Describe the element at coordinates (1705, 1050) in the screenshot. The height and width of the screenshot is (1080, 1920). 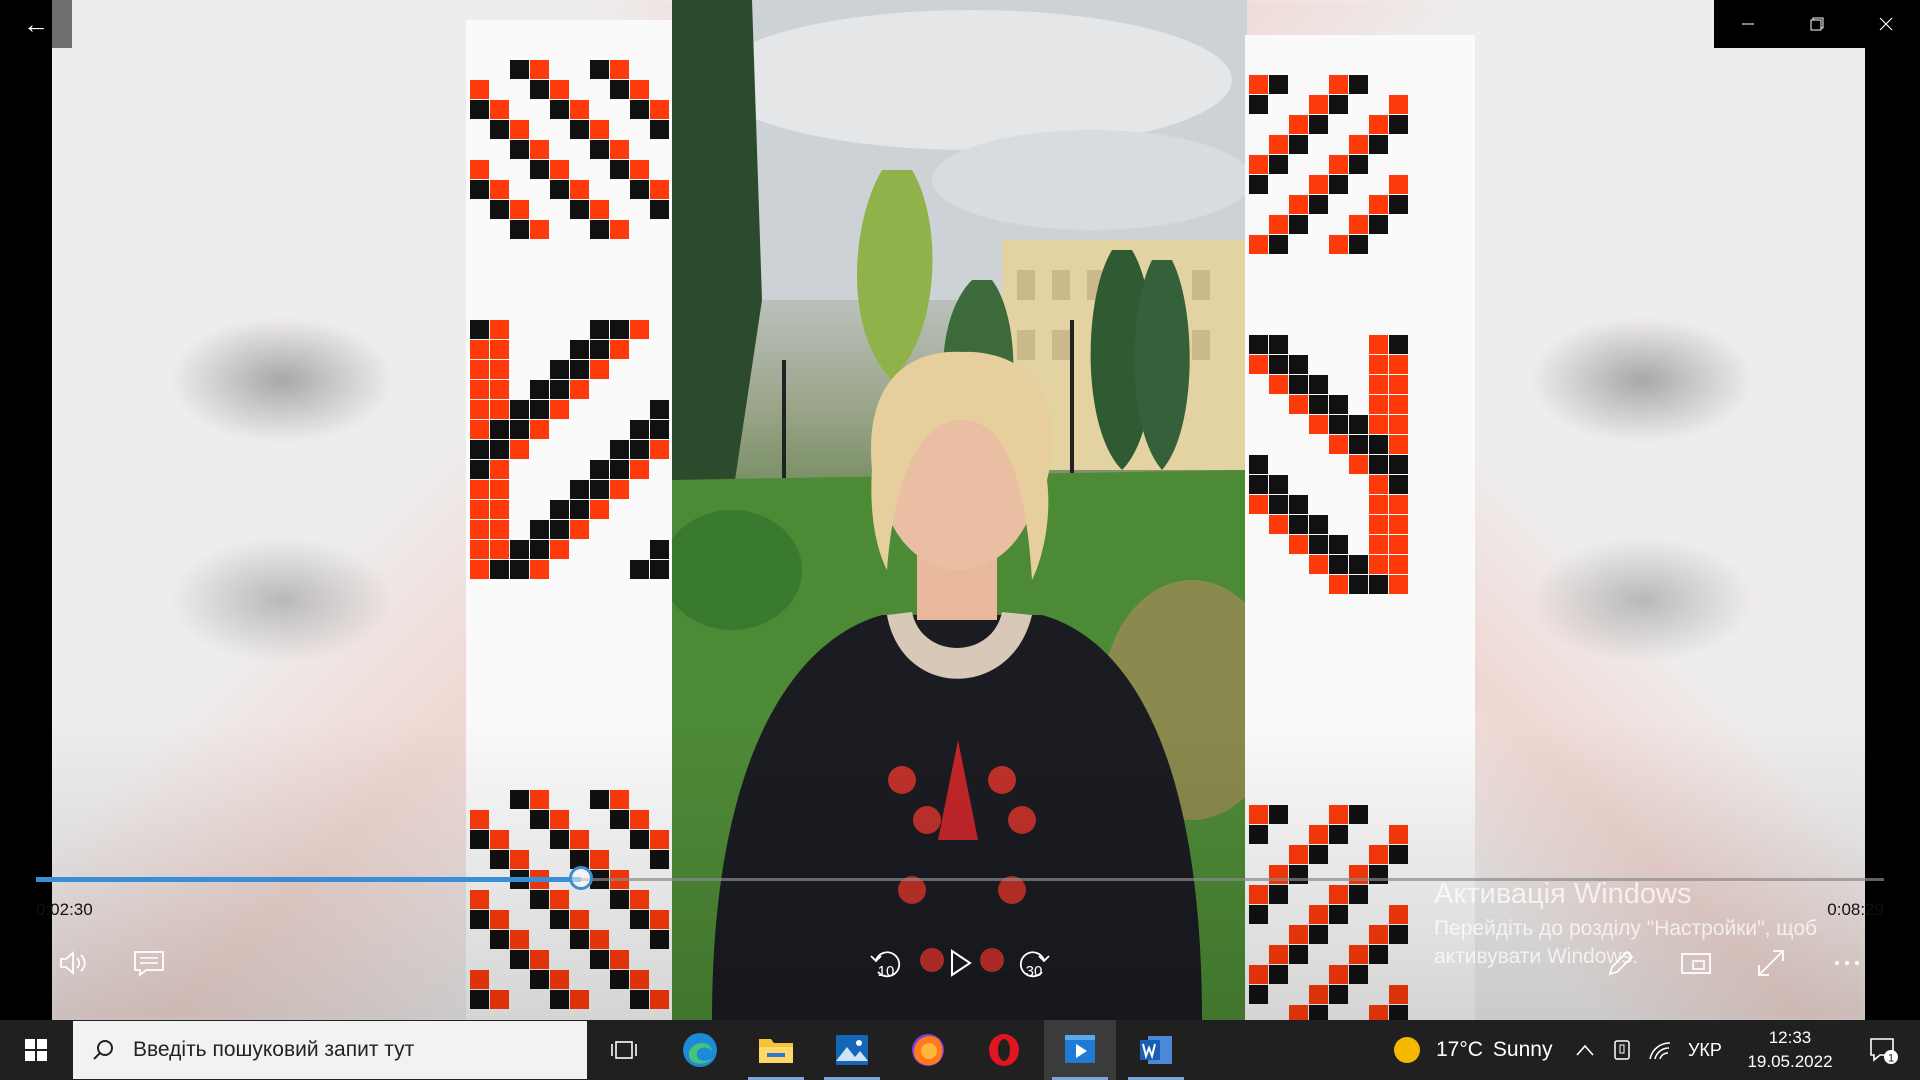
I see `language-indicator: УКР` at that location.